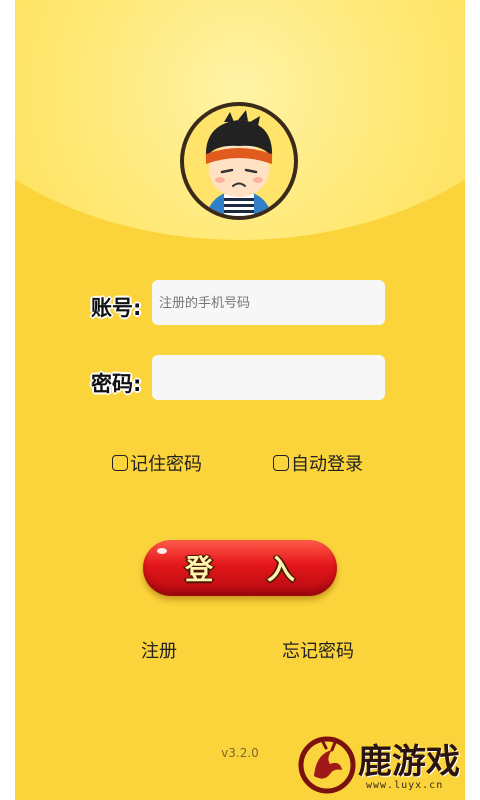  Describe the element at coordinates (268, 377) in the screenshot. I see `password-input` at that location.